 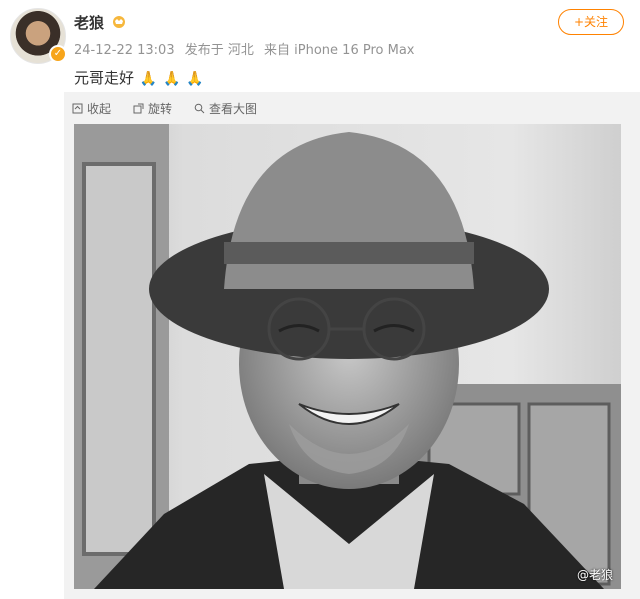 I want to click on avatar: ✓, so click(x=38, y=36).